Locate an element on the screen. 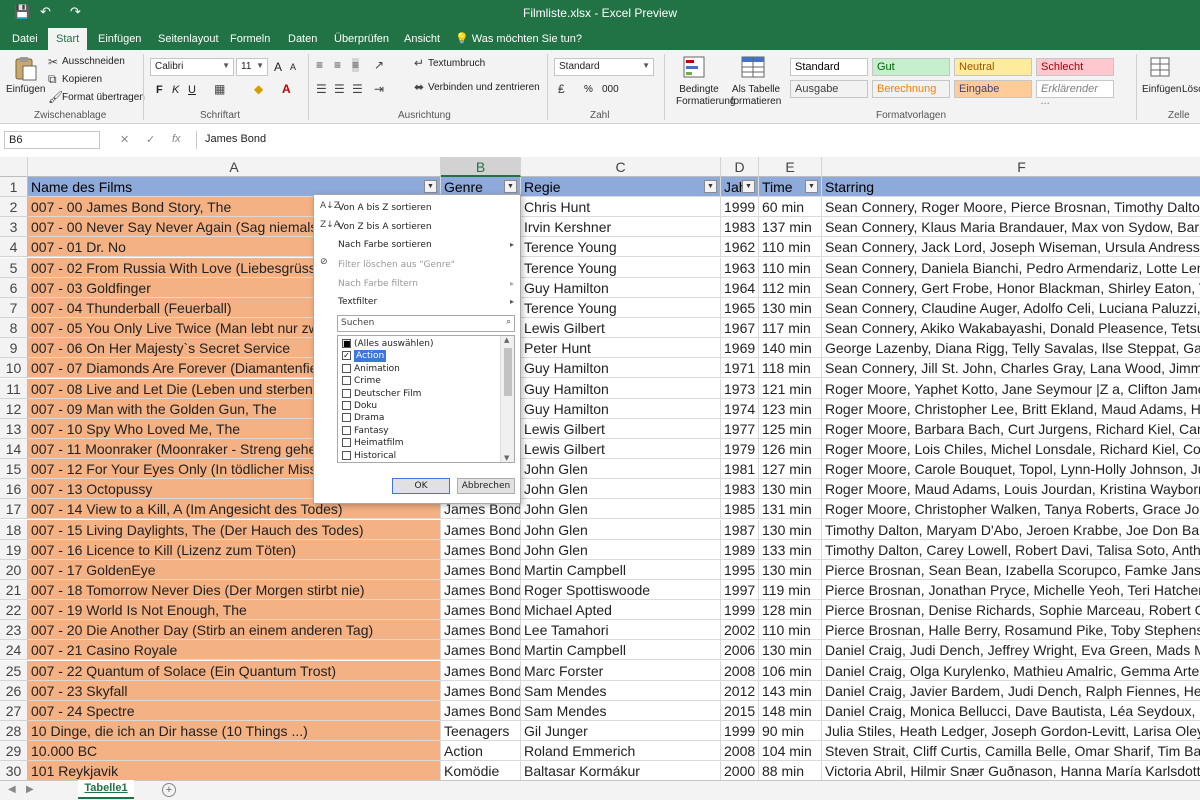  row-header: 15 is located at coordinates (14, 469).